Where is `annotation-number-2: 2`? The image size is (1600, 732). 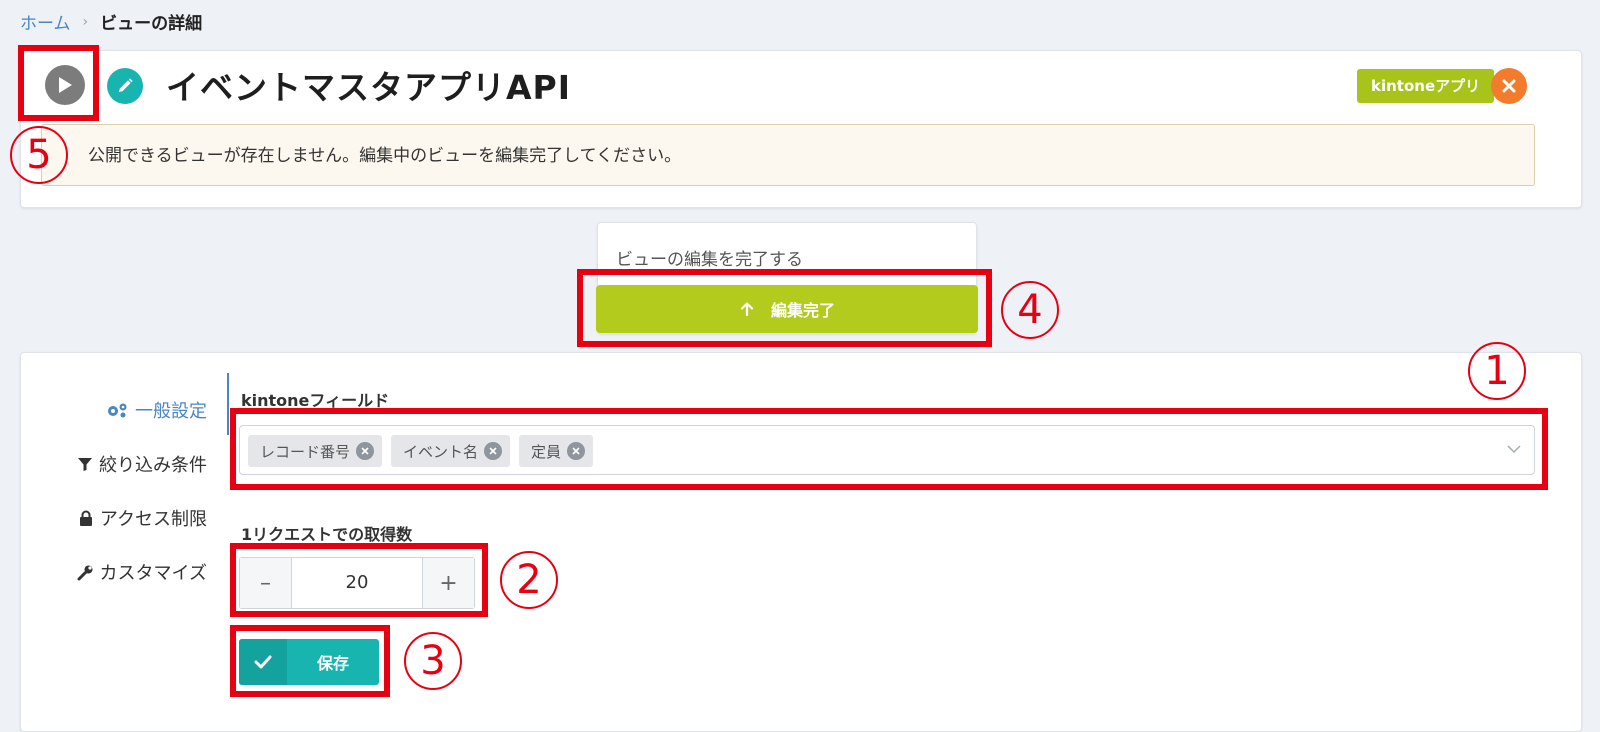 annotation-number-2: 2 is located at coordinates (529, 580).